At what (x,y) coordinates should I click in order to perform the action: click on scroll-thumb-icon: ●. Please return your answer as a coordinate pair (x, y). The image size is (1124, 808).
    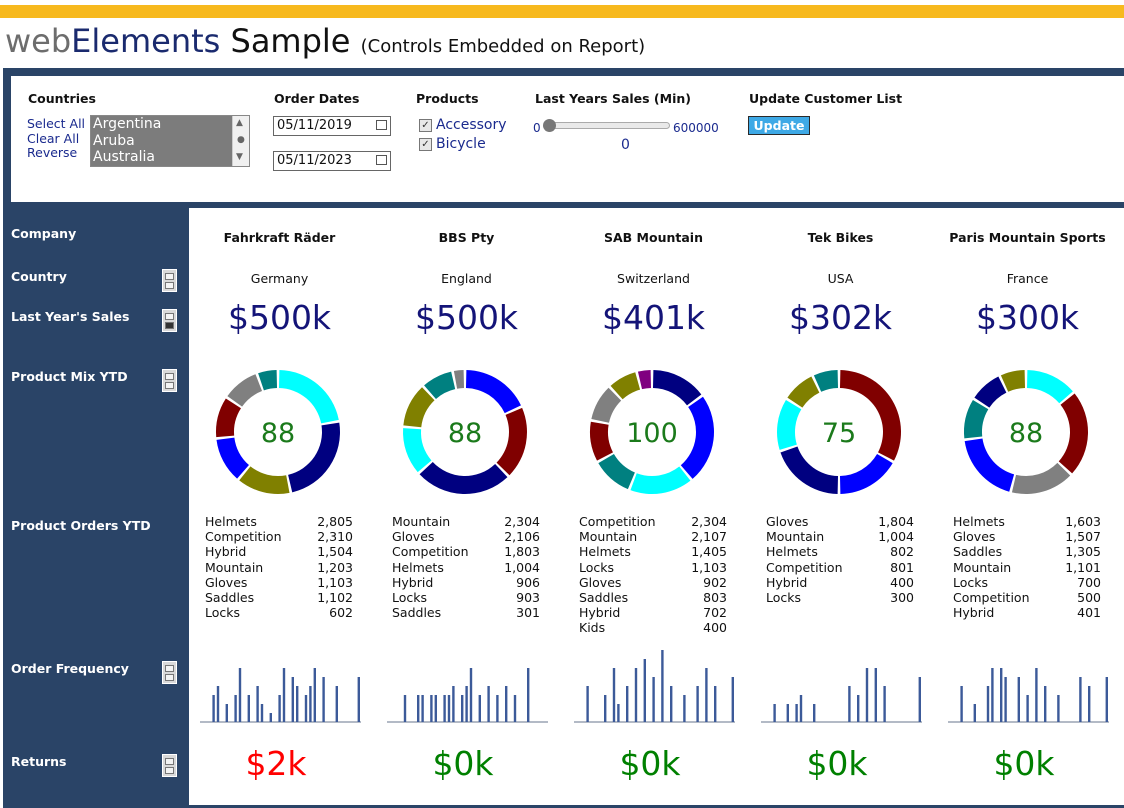
    Looking at the image, I should click on (241, 140).